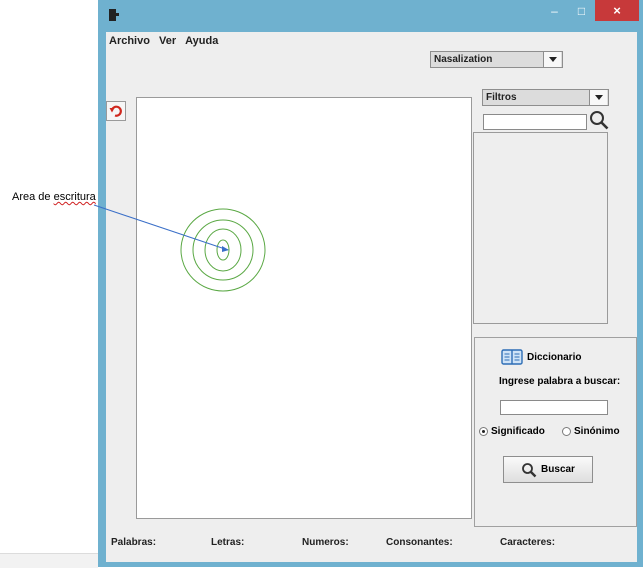 The height and width of the screenshot is (568, 643). Describe the element at coordinates (545, 97) in the screenshot. I see `filter-select: Filtros` at that location.